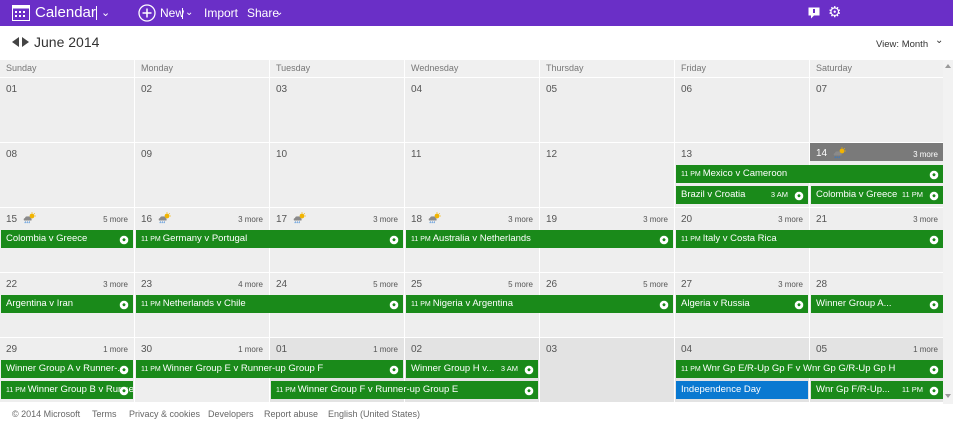 The width and height of the screenshot is (953, 425). What do you see at coordinates (742, 110) in the screenshot?
I see `day-cell: 06` at bounding box center [742, 110].